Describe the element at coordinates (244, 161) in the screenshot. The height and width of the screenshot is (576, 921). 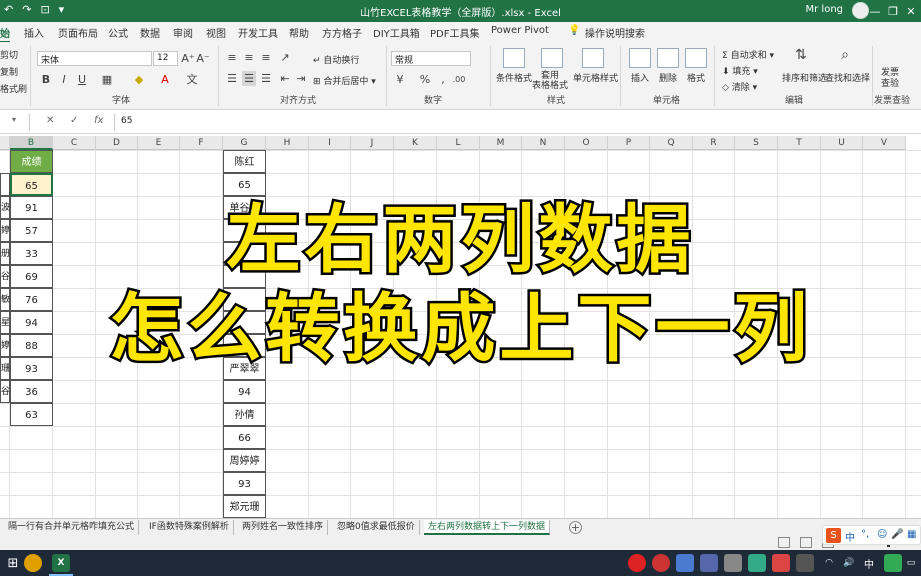
I see `combined-cell: 陈红` at that location.